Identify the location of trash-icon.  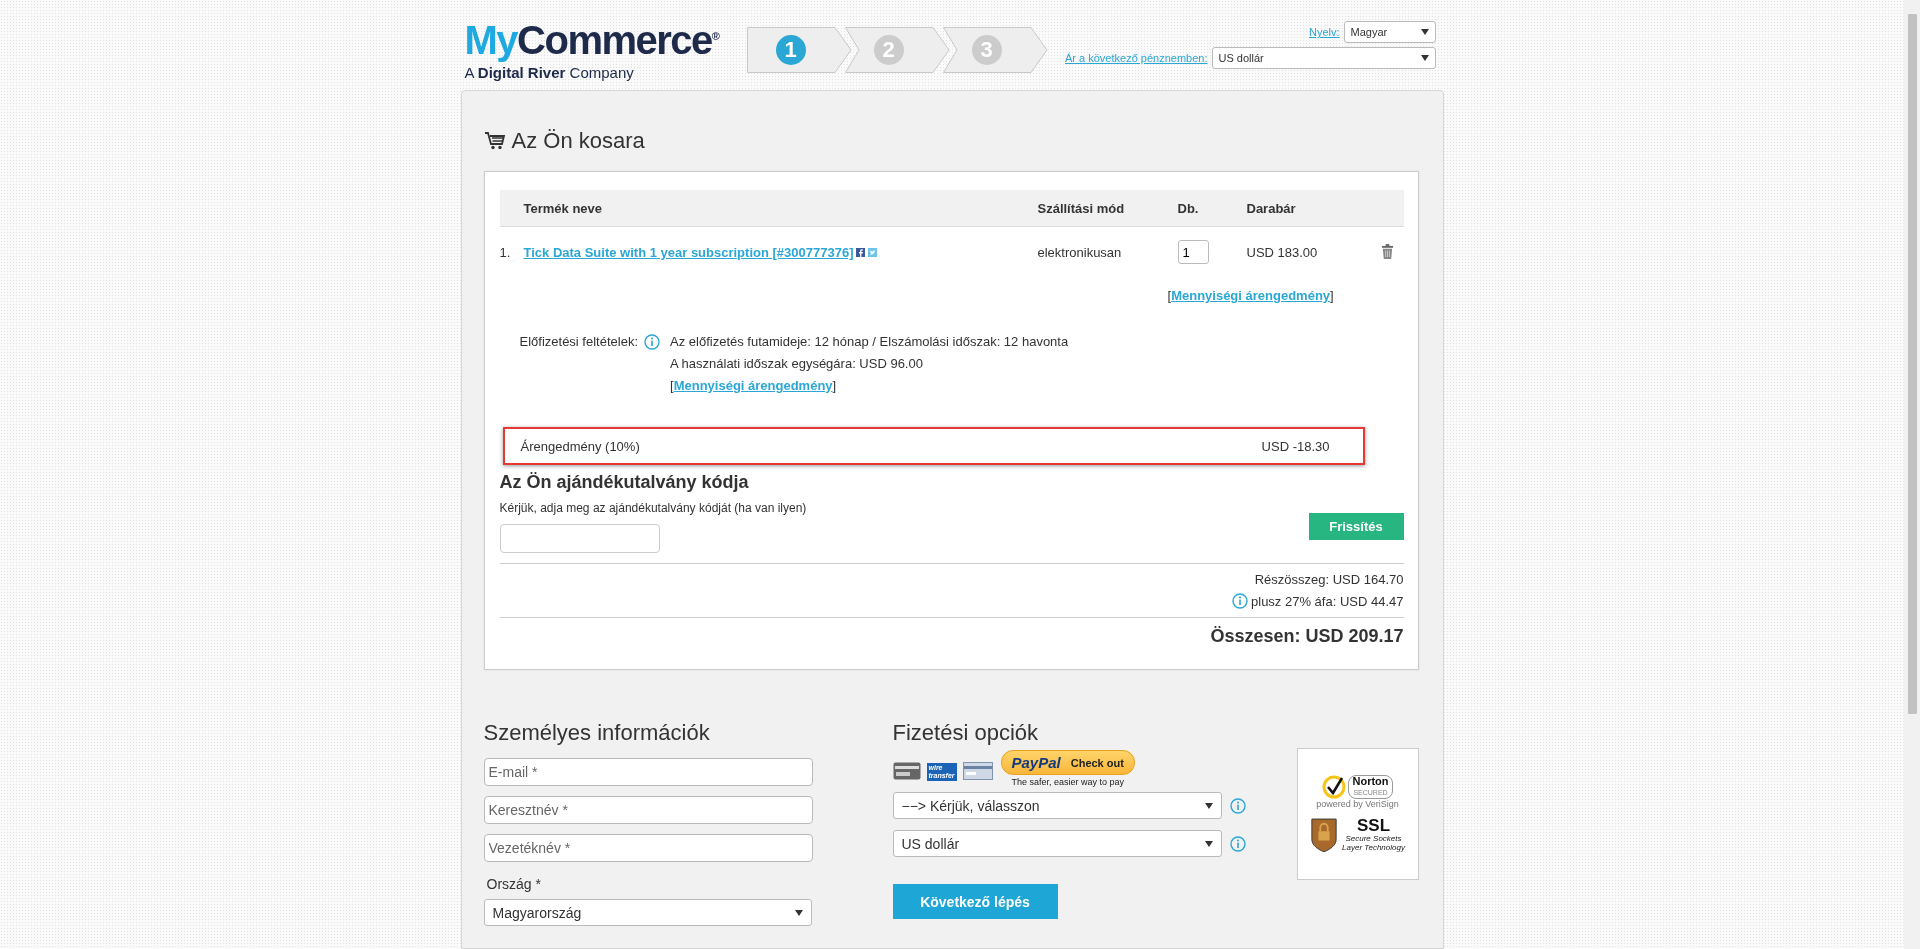
(1387, 251).